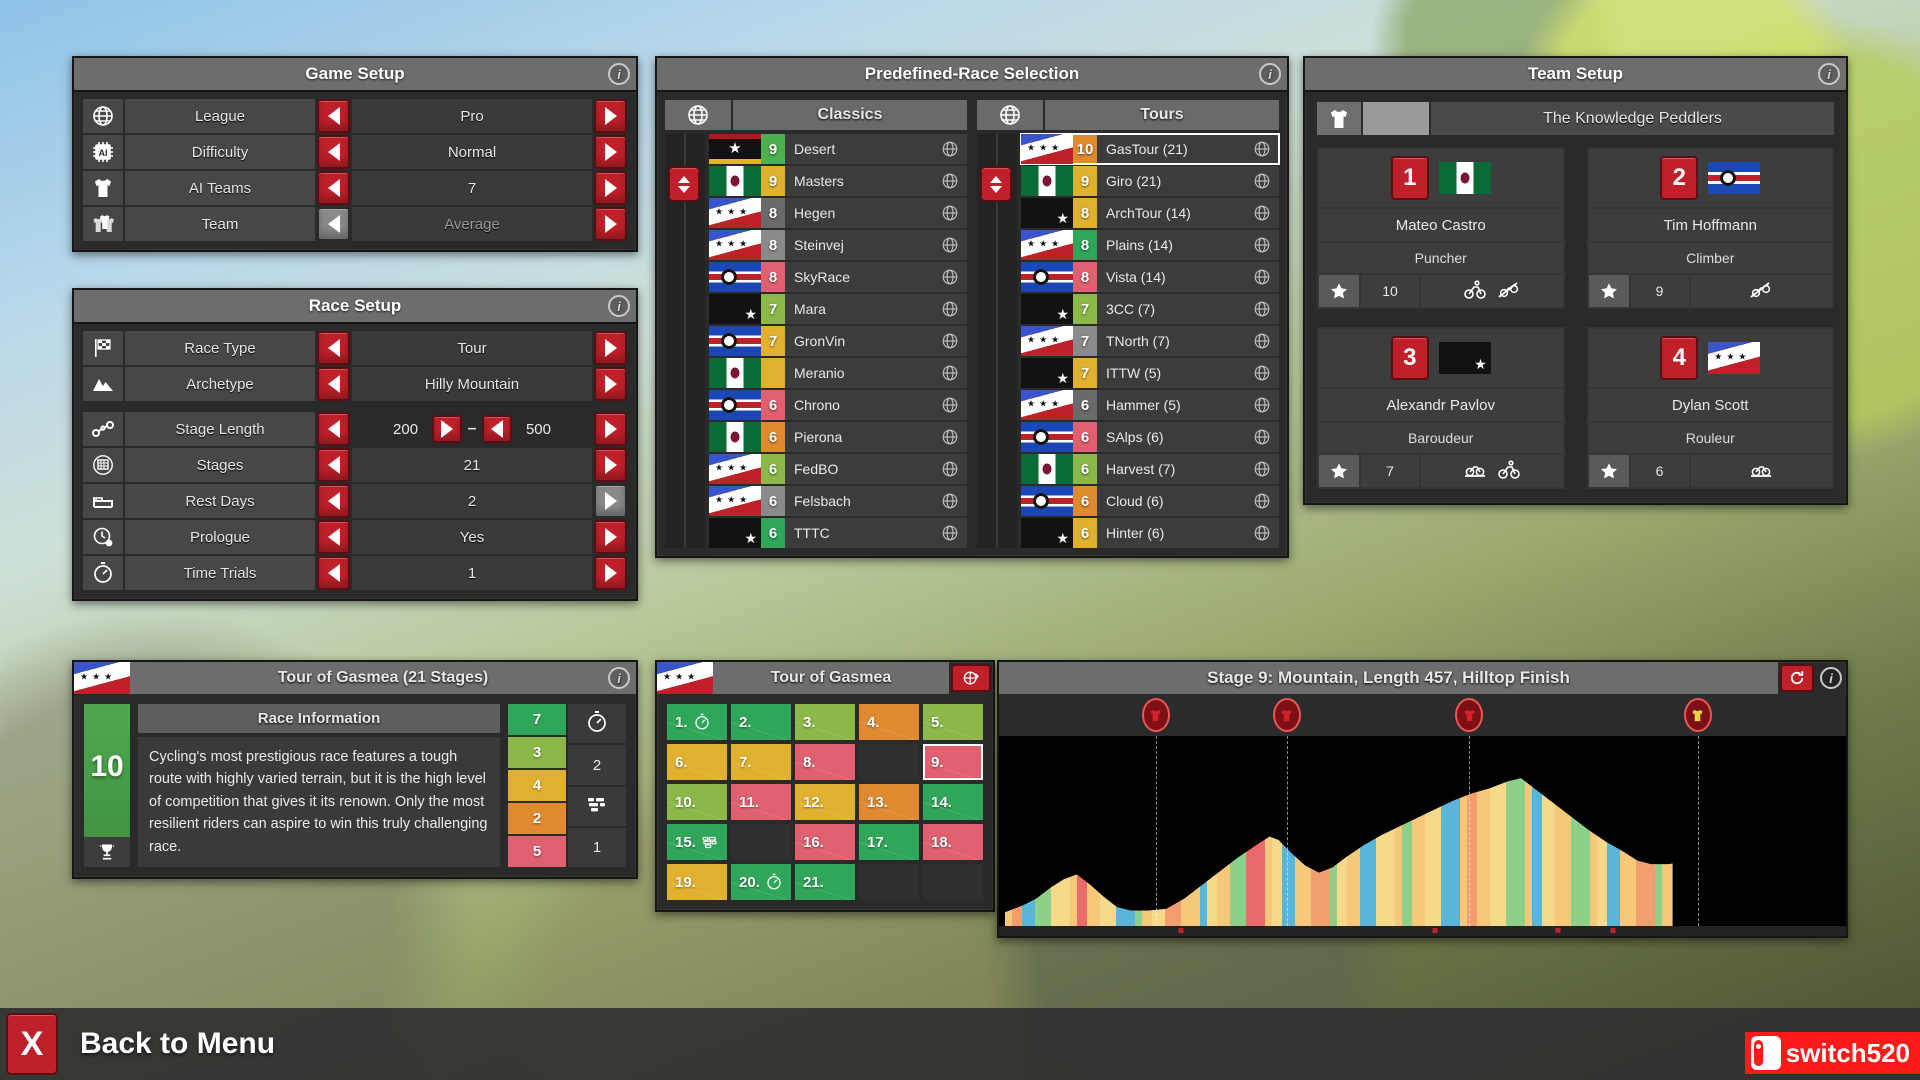 This screenshot has height=1080, width=1920. Describe the element at coordinates (838, 373) in the screenshot. I see `race-list-item: Meranio` at that location.